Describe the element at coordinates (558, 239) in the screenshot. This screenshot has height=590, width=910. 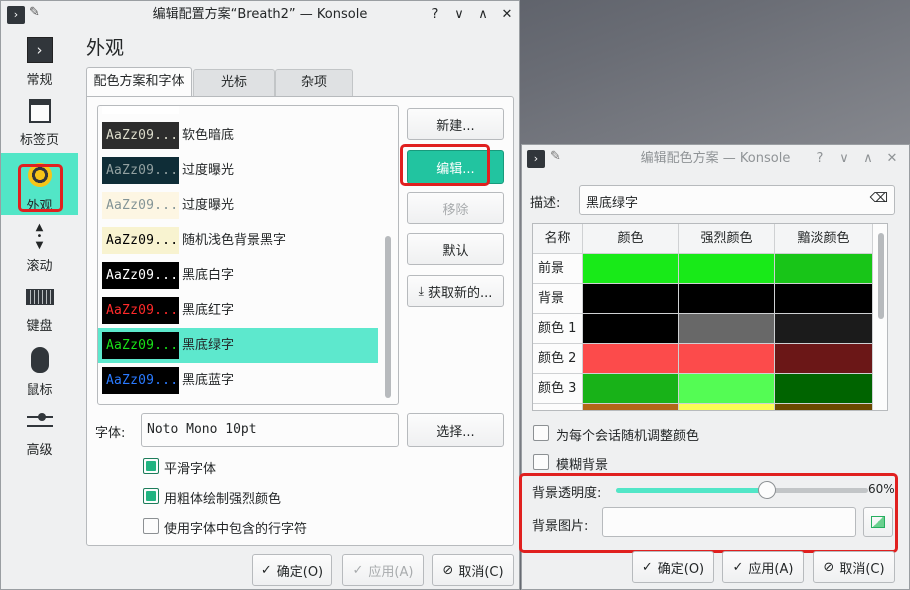
I see `table-header-cell: 名称` at that location.